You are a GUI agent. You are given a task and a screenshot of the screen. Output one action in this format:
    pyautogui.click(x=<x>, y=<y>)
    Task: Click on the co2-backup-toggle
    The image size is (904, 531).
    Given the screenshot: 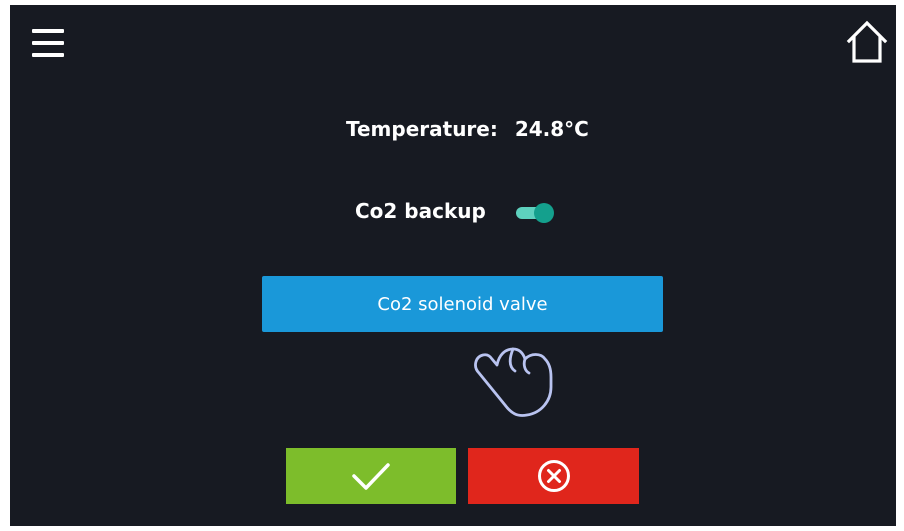 What is the action you would take?
    pyautogui.click(x=536, y=214)
    